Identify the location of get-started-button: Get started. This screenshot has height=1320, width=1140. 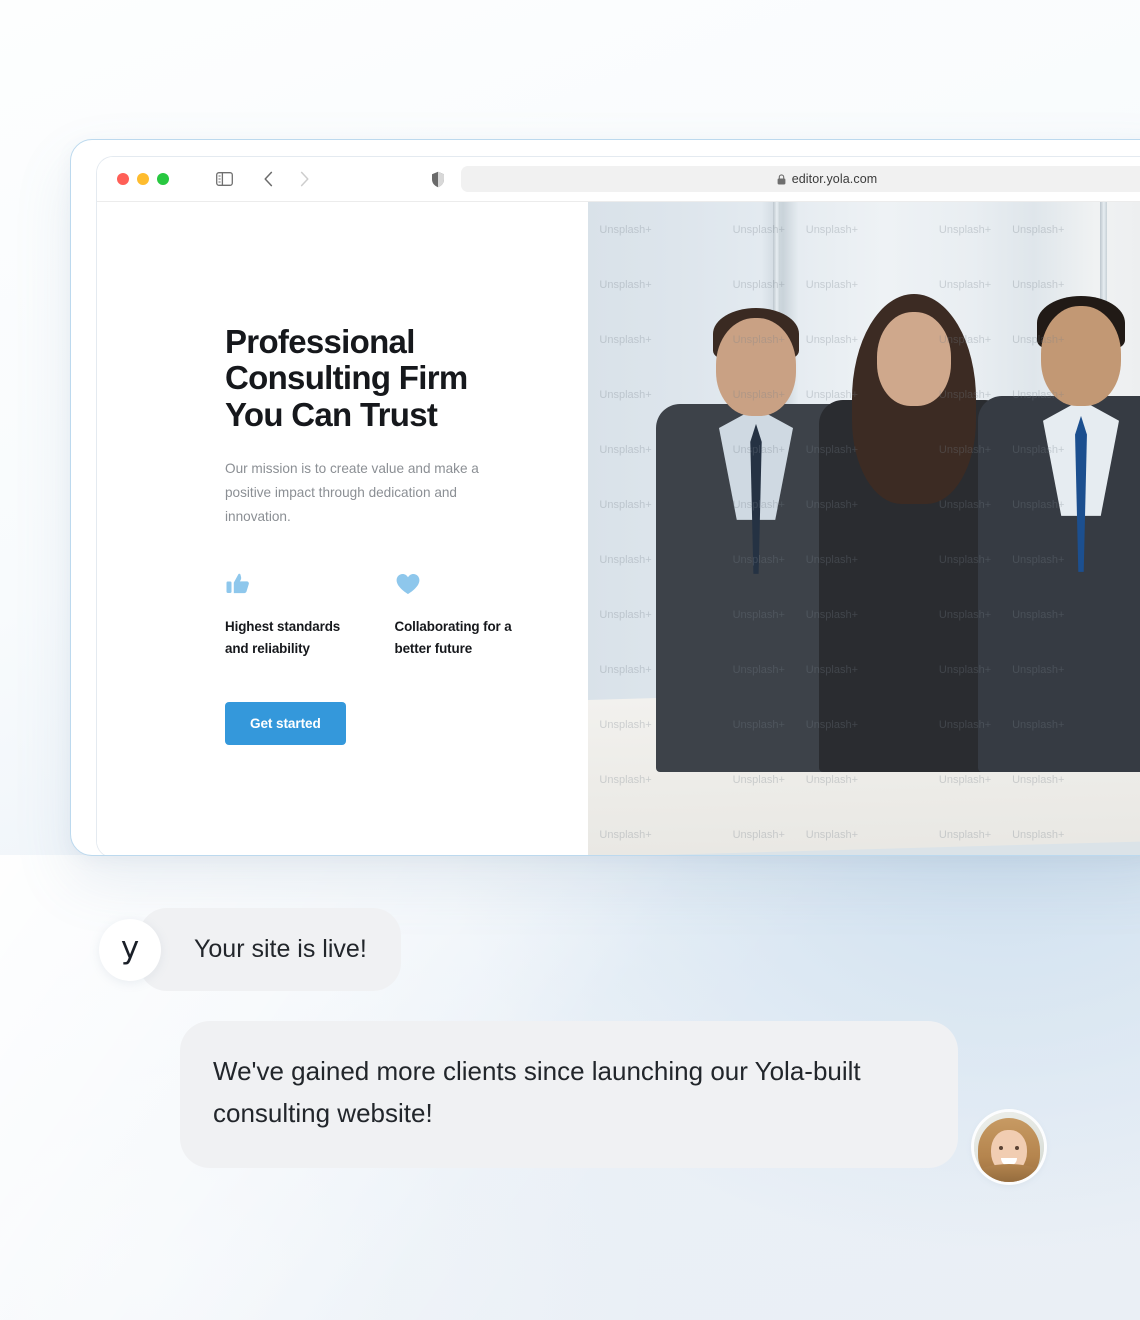
(285, 723).